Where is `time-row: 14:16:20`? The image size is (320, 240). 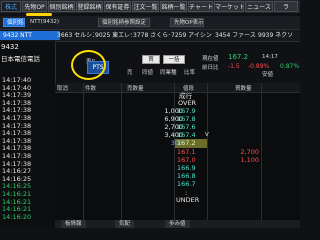 time-row: 14:16:20 is located at coordinates (17, 216).